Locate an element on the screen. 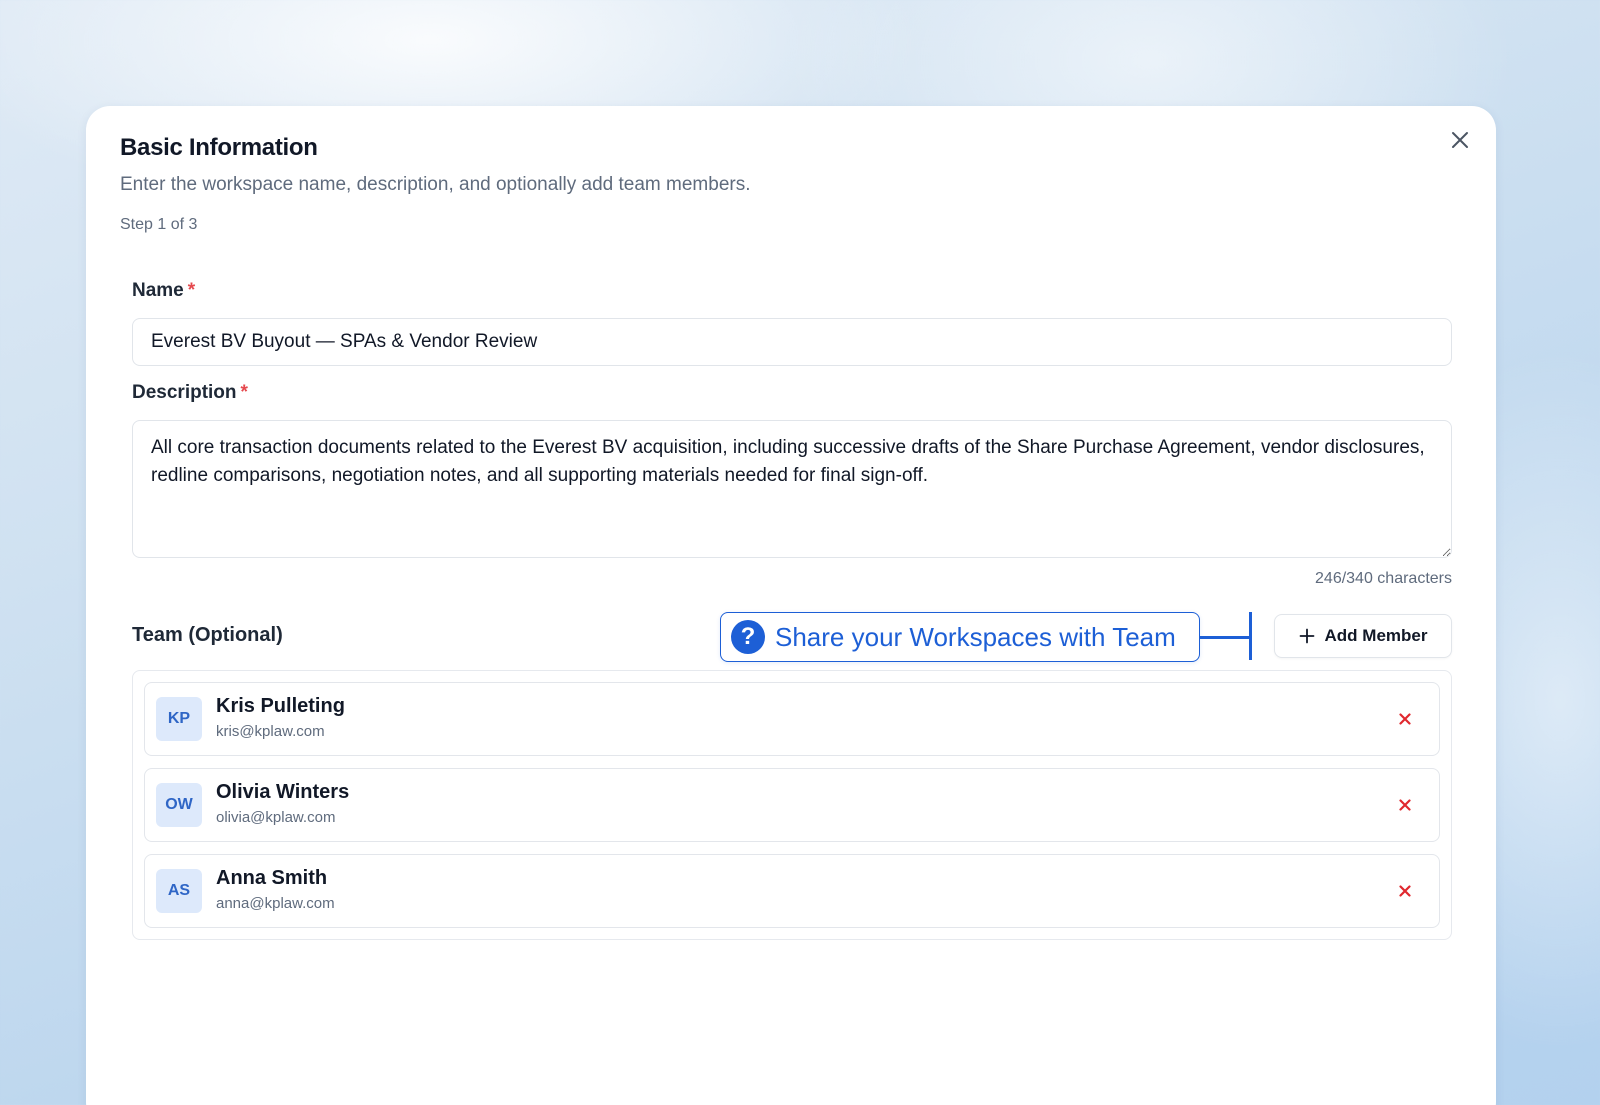 This screenshot has height=1105, width=1600. team-member-row: AS Anna Smith anna@kplaw.com is located at coordinates (792, 891).